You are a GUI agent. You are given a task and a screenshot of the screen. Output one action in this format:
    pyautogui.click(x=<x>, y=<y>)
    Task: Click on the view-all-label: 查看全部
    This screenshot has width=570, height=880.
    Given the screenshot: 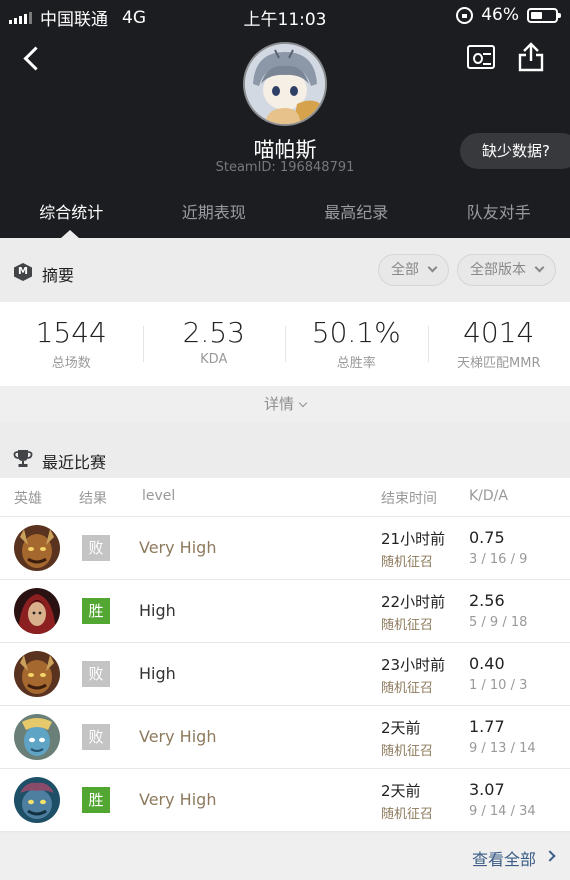 What is the action you would take?
    pyautogui.click(x=503, y=859)
    